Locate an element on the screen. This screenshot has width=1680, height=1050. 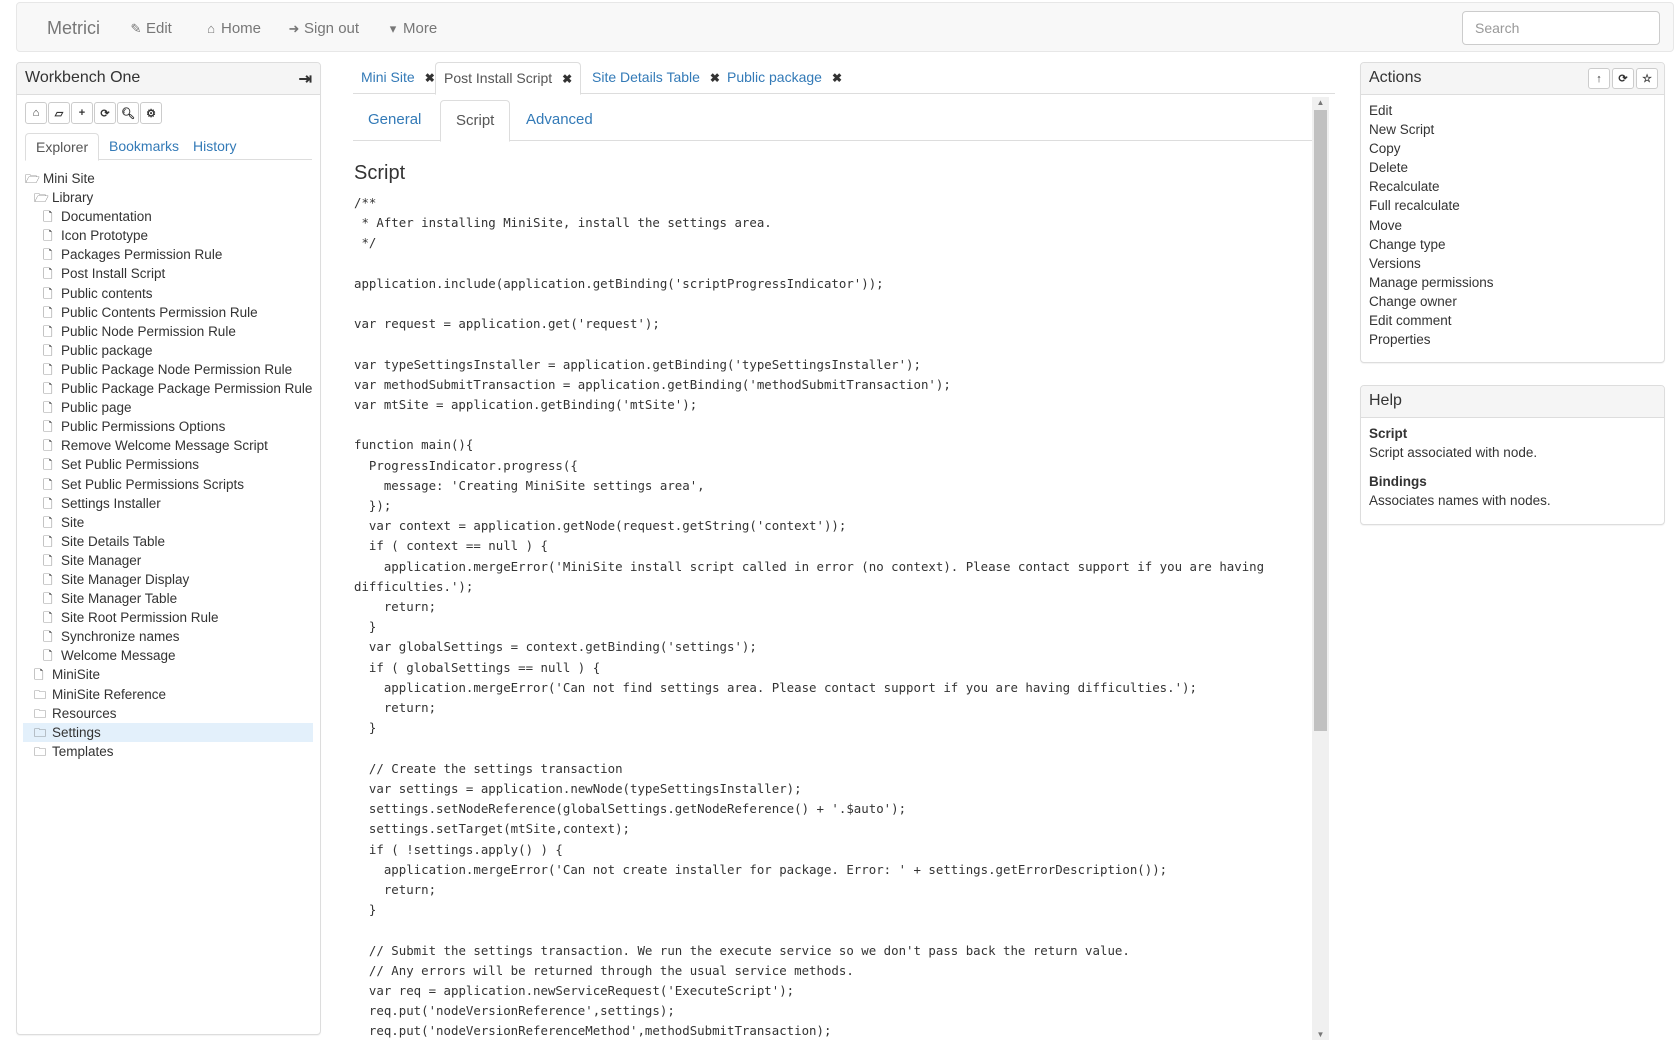
search-input is located at coordinates (1561, 28).